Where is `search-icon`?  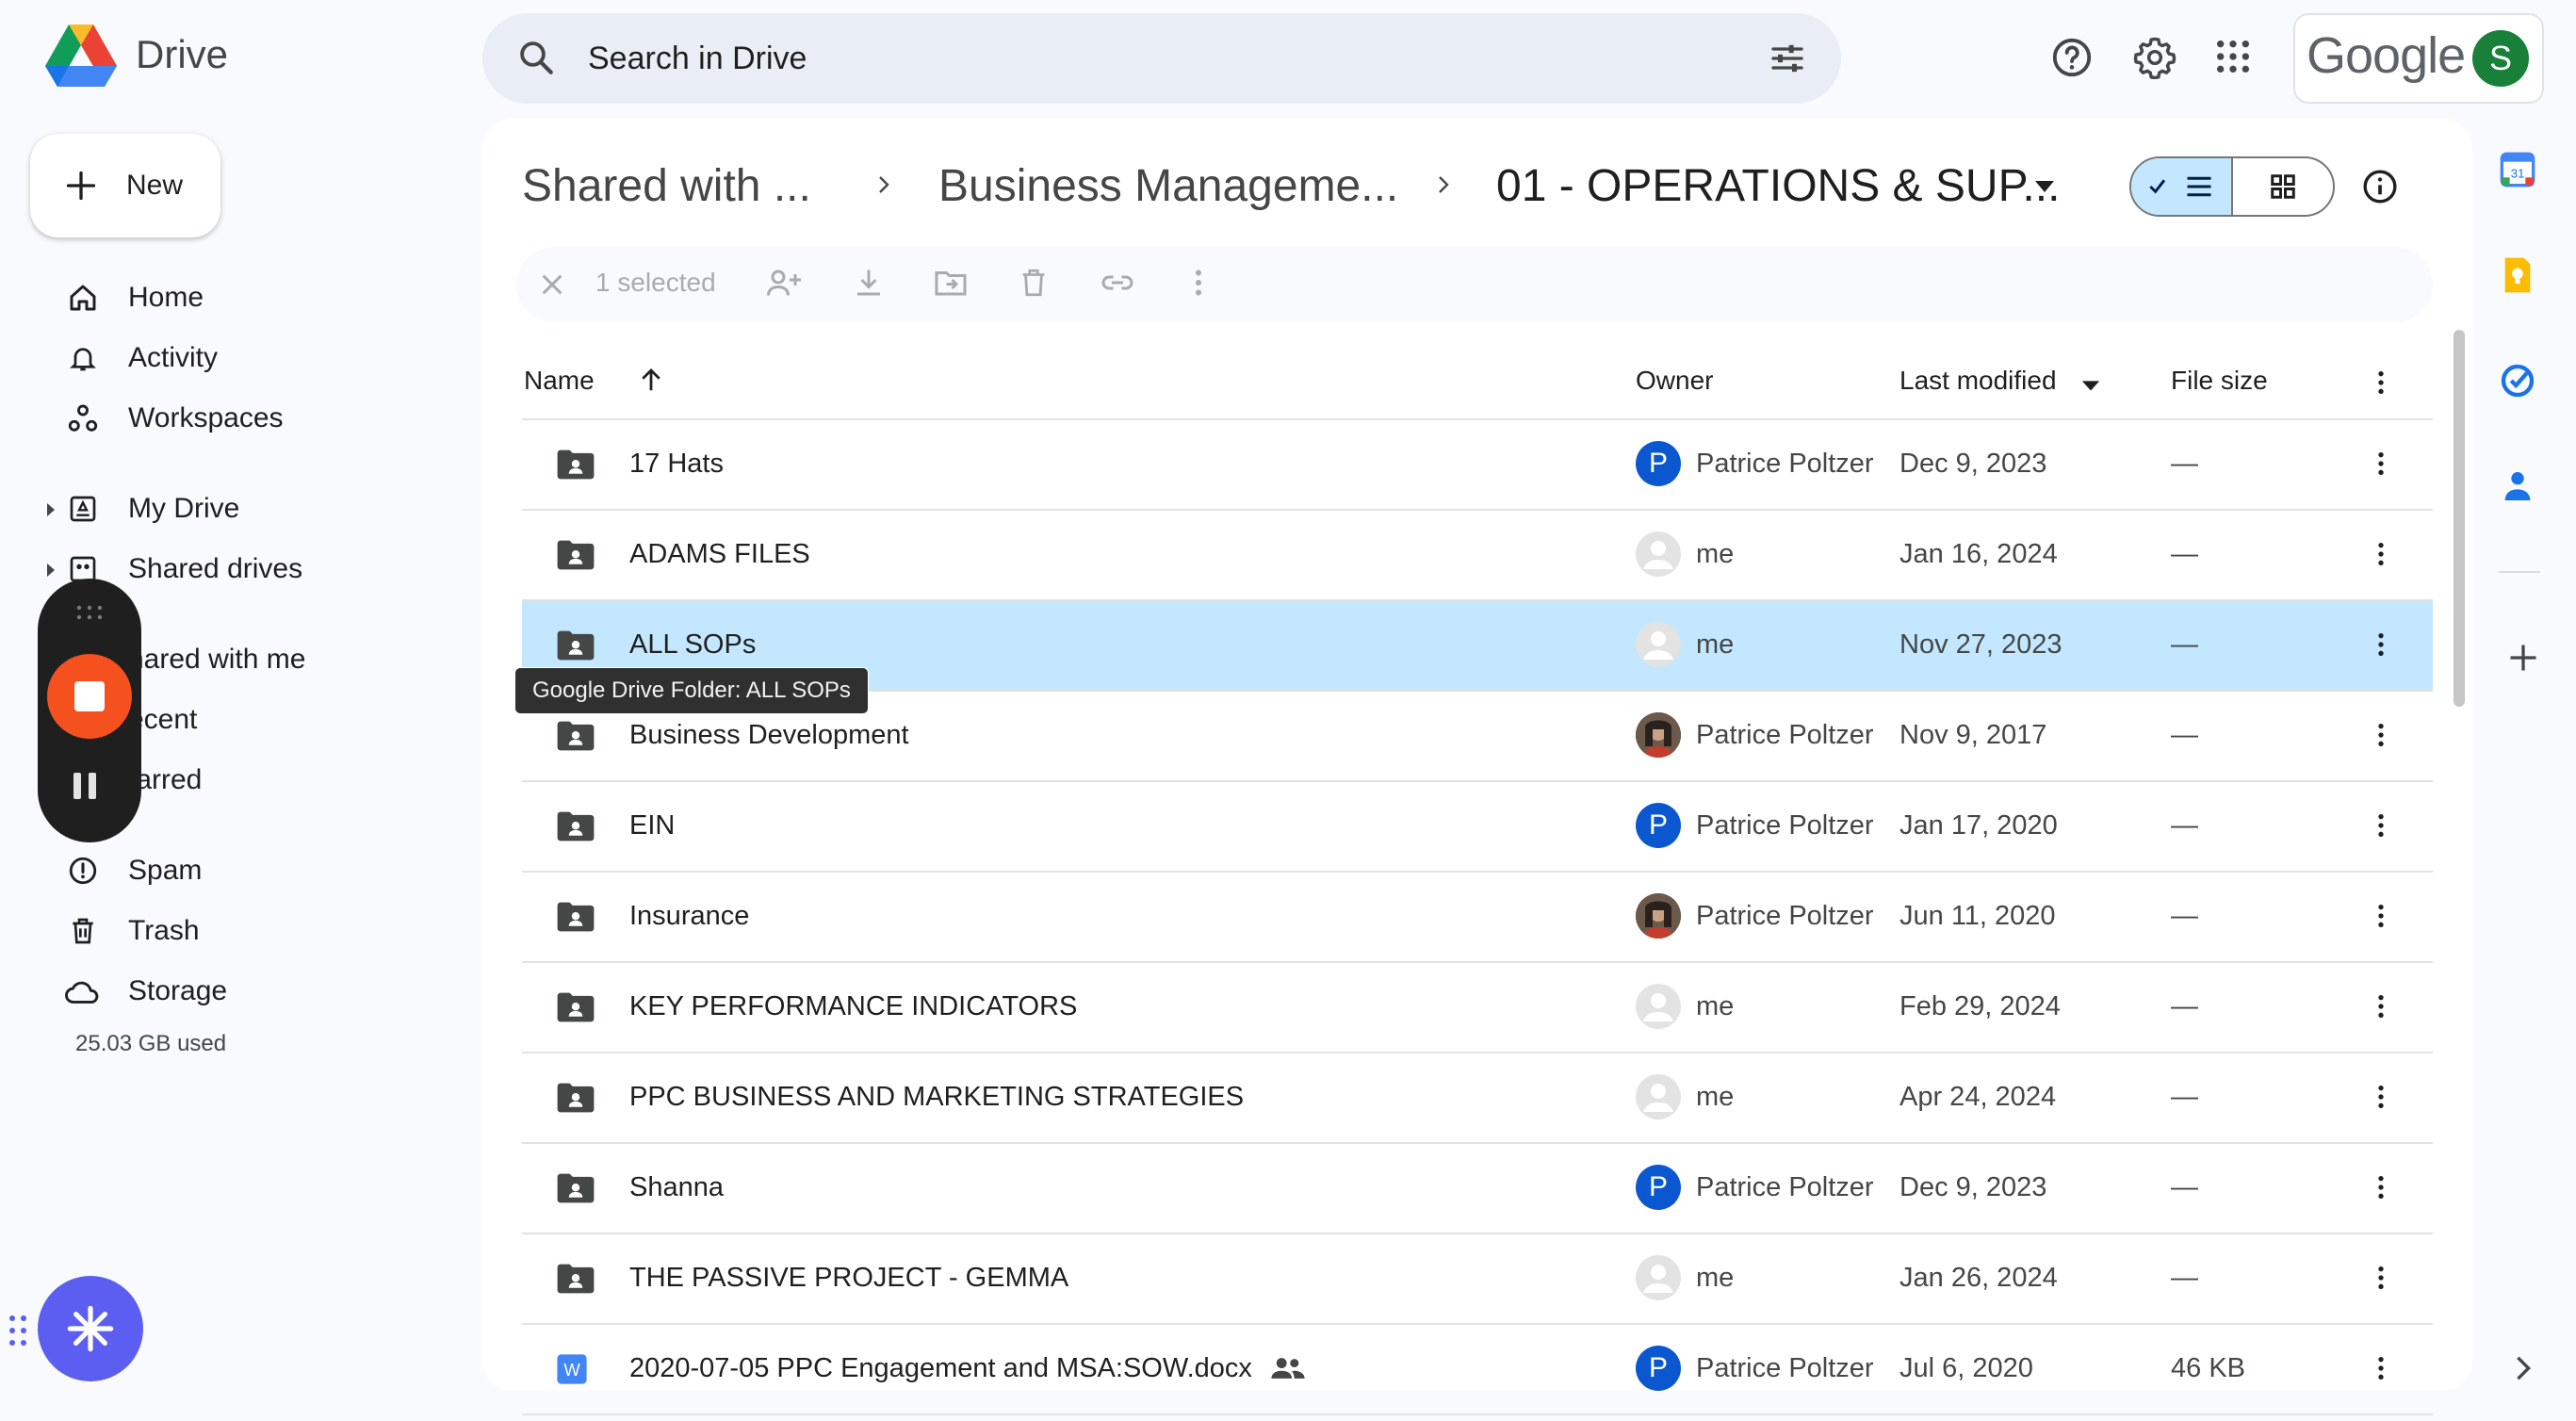 search-icon is located at coordinates (536, 57).